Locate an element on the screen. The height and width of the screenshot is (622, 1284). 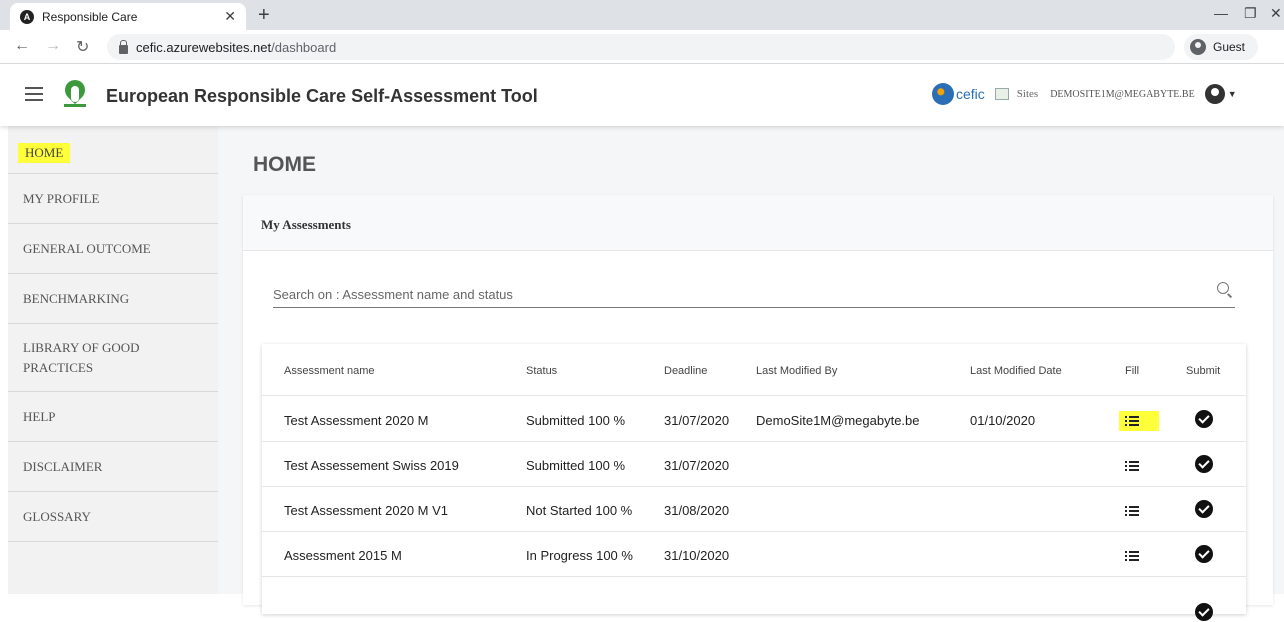
forward-icon: → is located at coordinates (53, 46).